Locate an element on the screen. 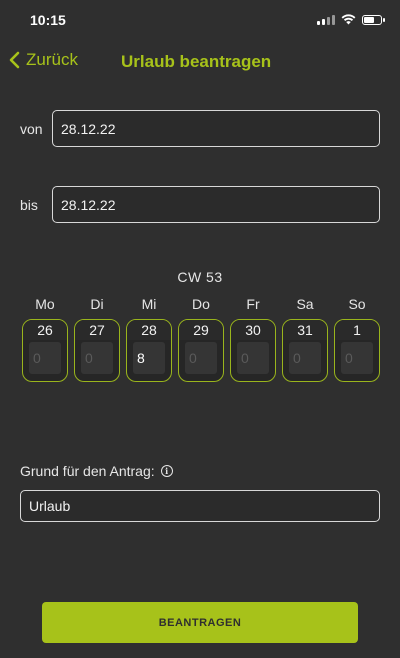 The image size is (400, 658). day-column-do: Do 29 0 is located at coordinates (201, 339).